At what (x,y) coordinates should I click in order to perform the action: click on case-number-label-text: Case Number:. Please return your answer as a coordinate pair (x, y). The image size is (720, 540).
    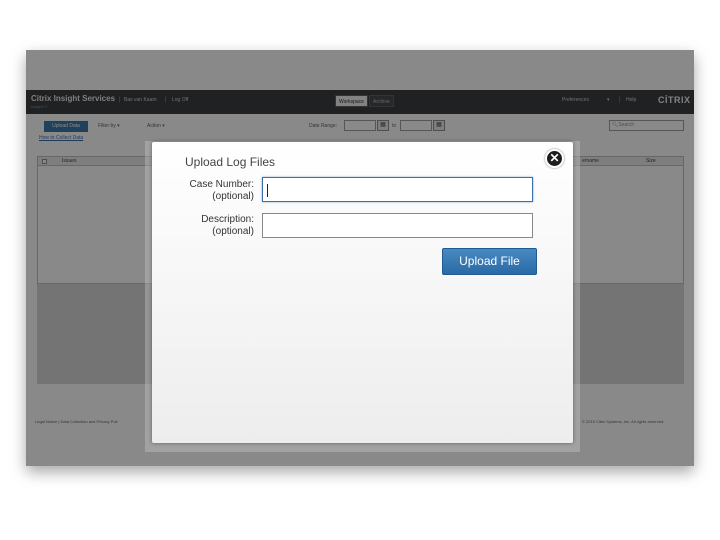
    Looking at the image, I should click on (221, 184).